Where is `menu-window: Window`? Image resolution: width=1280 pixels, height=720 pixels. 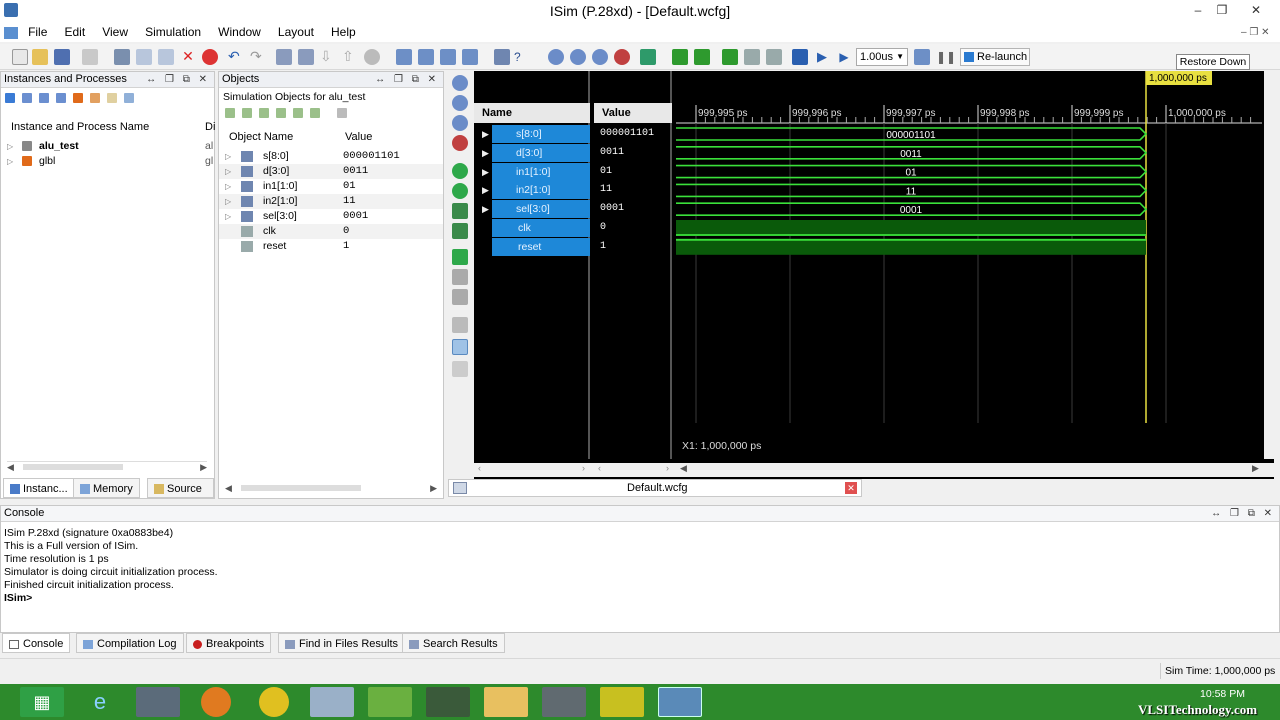
menu-window: Window is located at coordinates (239, 32).